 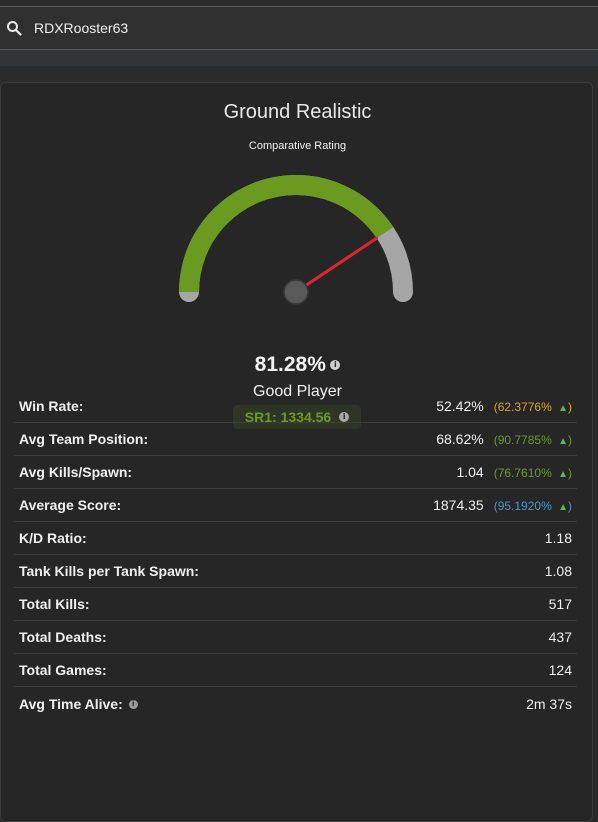 What do you see at coordinates (270, 704) in the screenshot?
I see `stat-label: Avg Time Alive: i` at bounding box center [270, 704].